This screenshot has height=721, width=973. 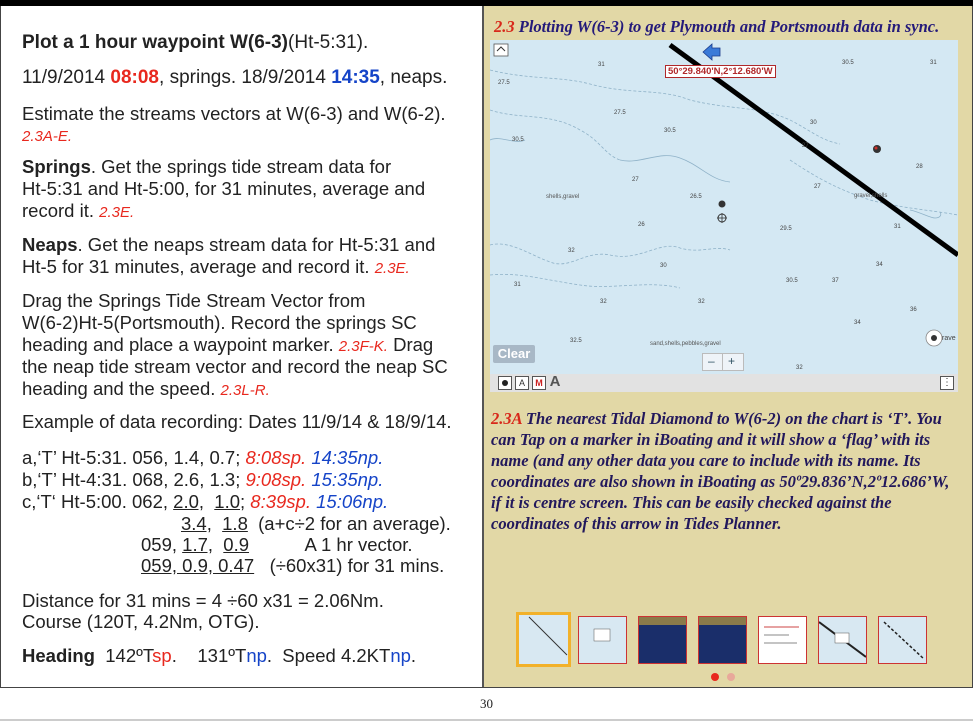 What do you see at coordinates (209, 655) in the screenshot?
I see `heading-v2: . 131ºT` at bounding box center [209, 655].